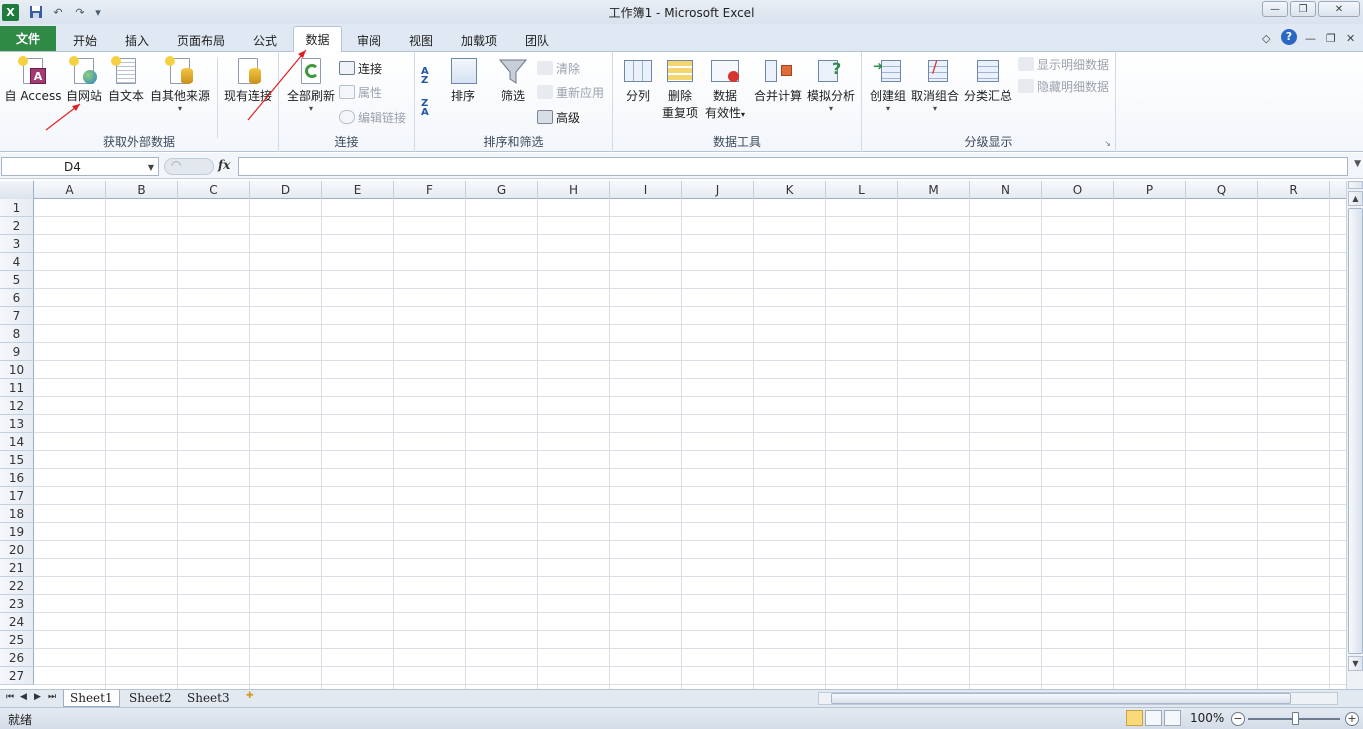  Describe the element at coordinates (1354, 435) in the screenshot. I see `vertical-scrollbar: ▲ ▼` at that location.